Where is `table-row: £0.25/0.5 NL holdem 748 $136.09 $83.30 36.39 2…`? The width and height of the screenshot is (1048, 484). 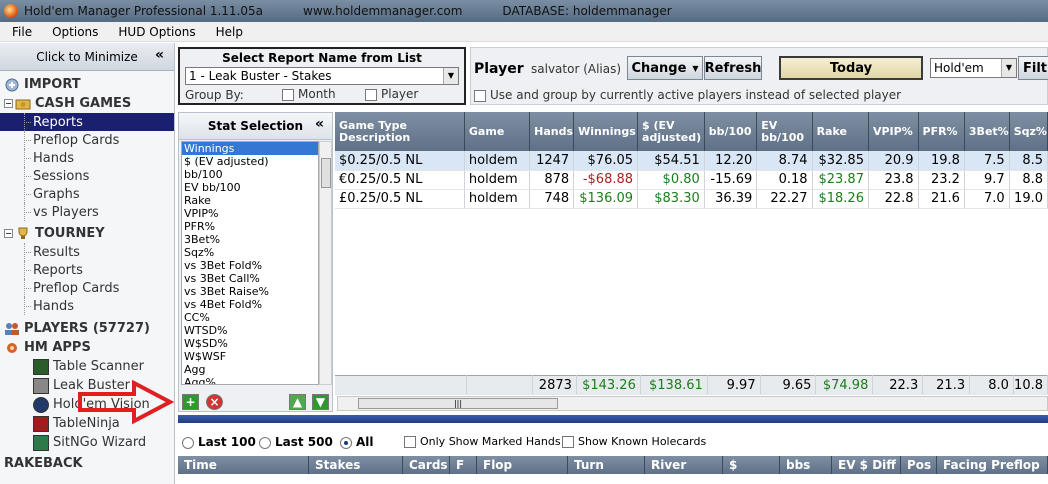
table-row: £0.25/0.5 NL holdem 748 $136.09 $83.30 36.39 2… is located at coordinates (691, 199).